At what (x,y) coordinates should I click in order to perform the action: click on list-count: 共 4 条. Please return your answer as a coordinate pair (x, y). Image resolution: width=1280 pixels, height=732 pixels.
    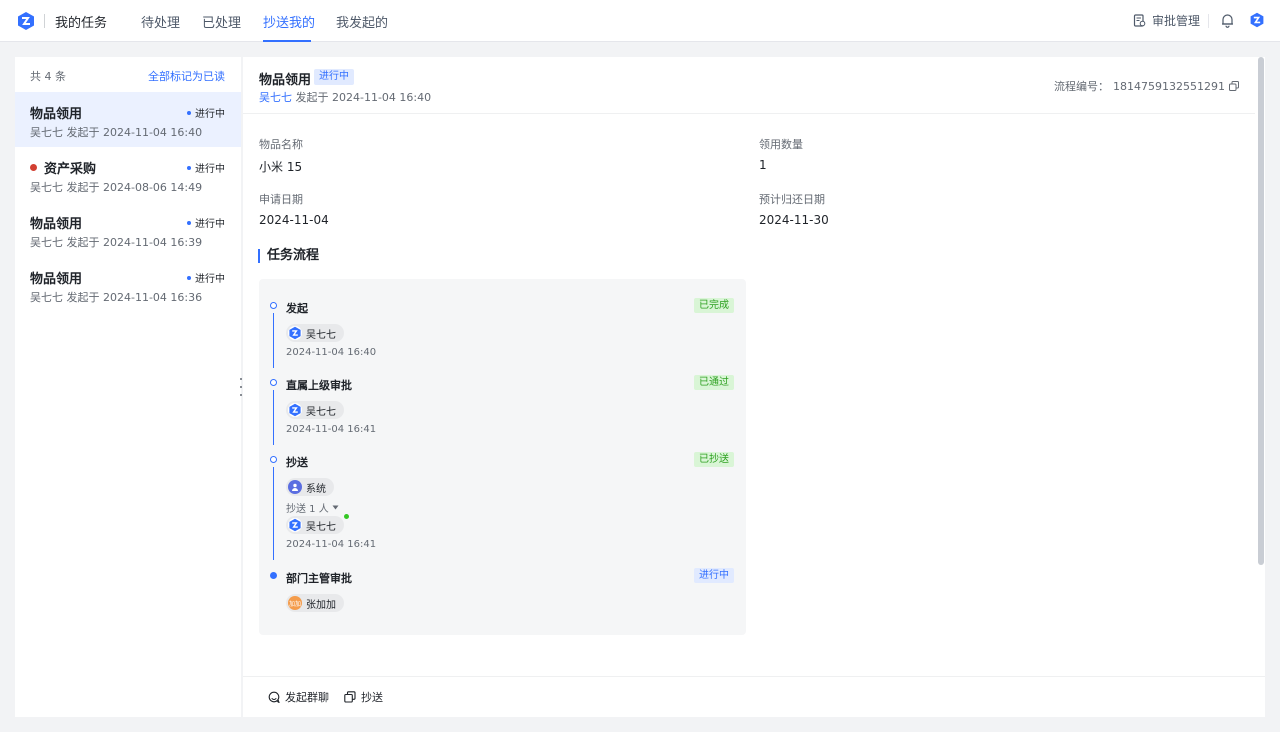
    Looking at the image, I should click on (48, 76).